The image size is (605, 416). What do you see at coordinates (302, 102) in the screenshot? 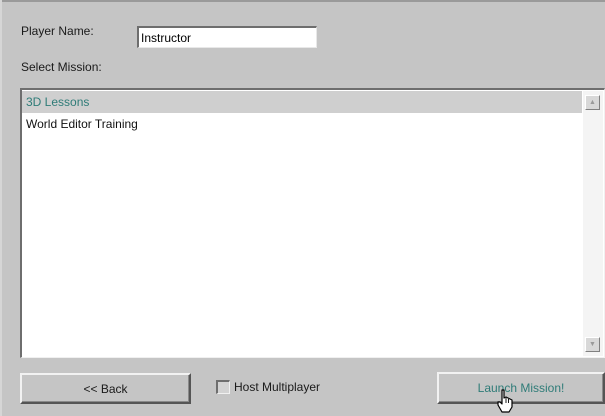
I see `mission-item-3d-lessons: 3D Lessons` at bounding box center [302, 102].